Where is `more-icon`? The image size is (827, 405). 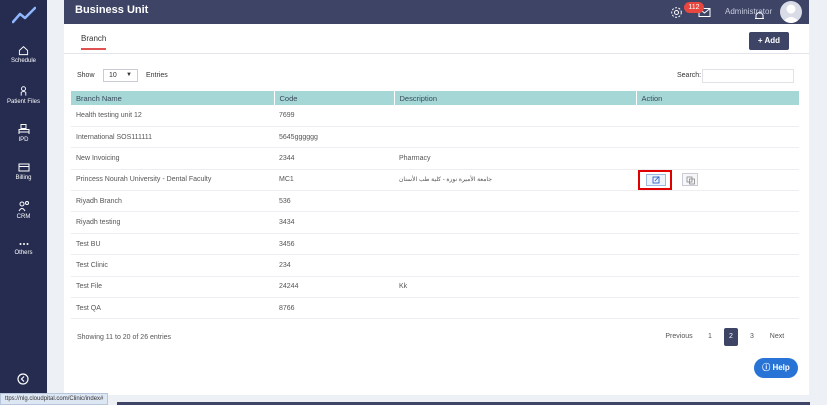
more-icon is located at coordinates (23, 244).